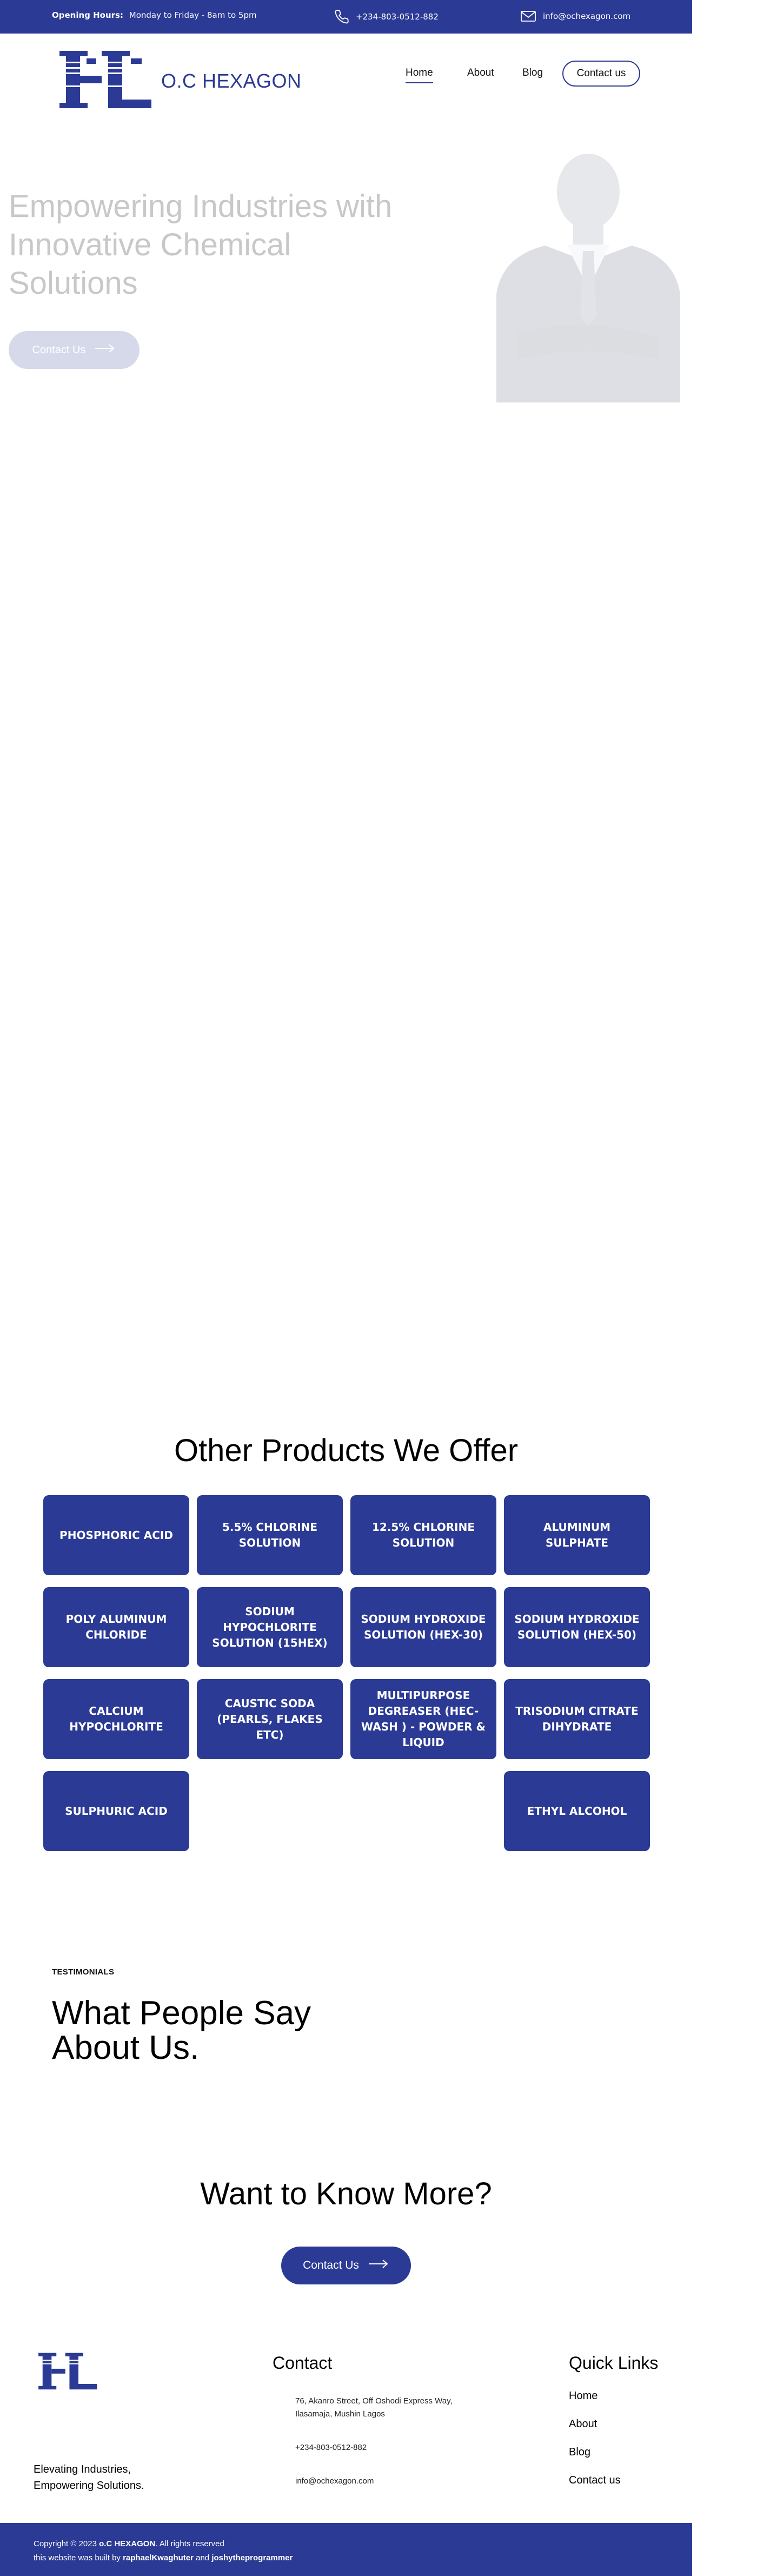 The height and width of the screenshot is (2576, 757). Describe the element at coordinates (346, 71) in the screenshot. I see `site-header: O.C HEXAGON Home About Blog Contact us` at that location.